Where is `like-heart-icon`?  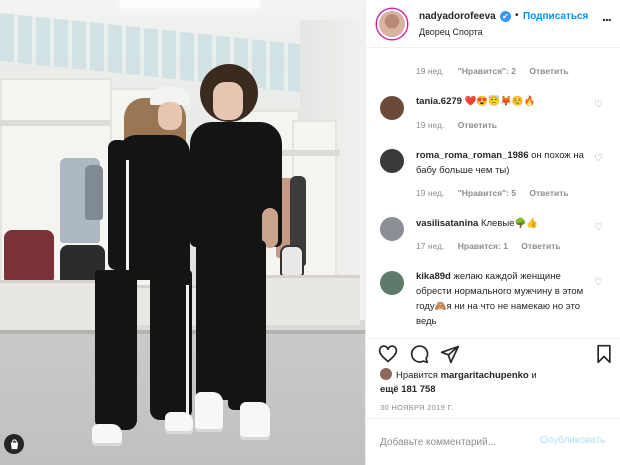
like-heart-icon is located at coordinates (388, 354).